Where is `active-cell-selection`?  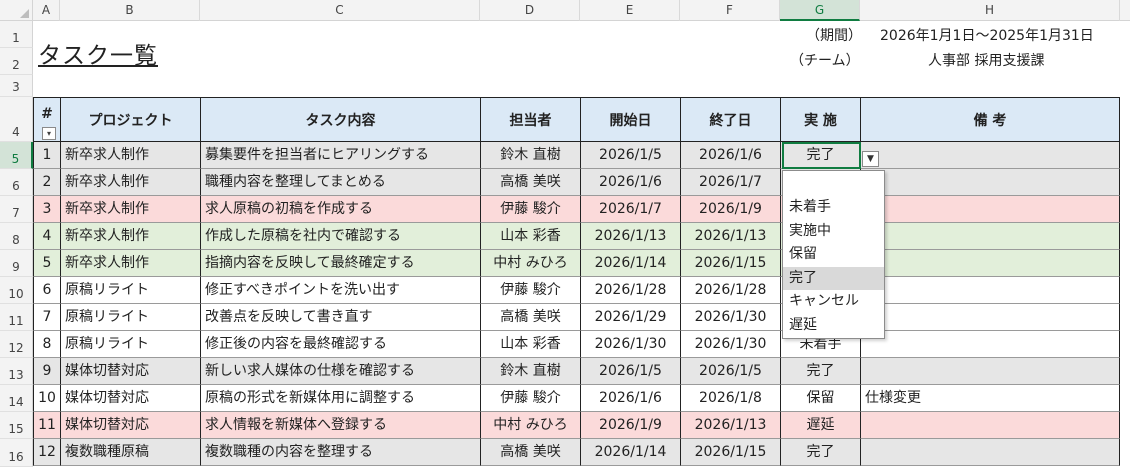
active-cell-selection is located at coordinates (821, 155).